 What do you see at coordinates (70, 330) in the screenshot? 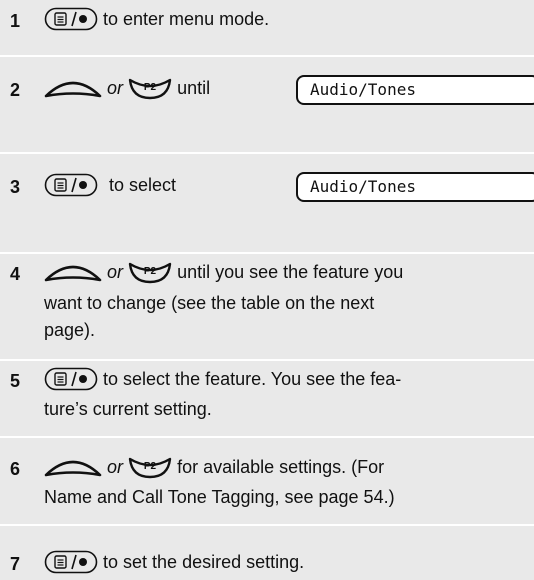
I see `step-text-line: page).` at bounding box center [70, 330].